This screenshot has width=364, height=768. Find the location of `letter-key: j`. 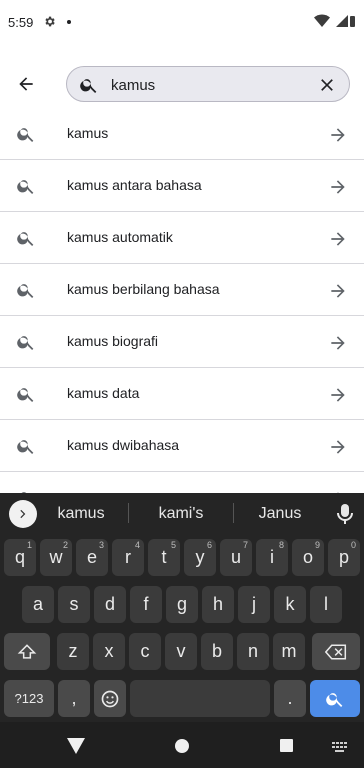

letter-key: j is located at coordinates (254, 604).